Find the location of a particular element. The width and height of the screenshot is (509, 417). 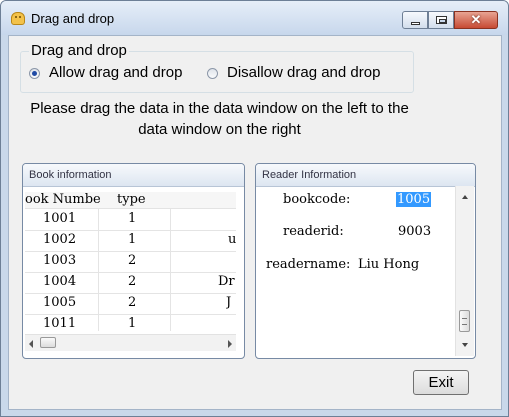

radio-selected-icon is located at coordinates (34, 73).